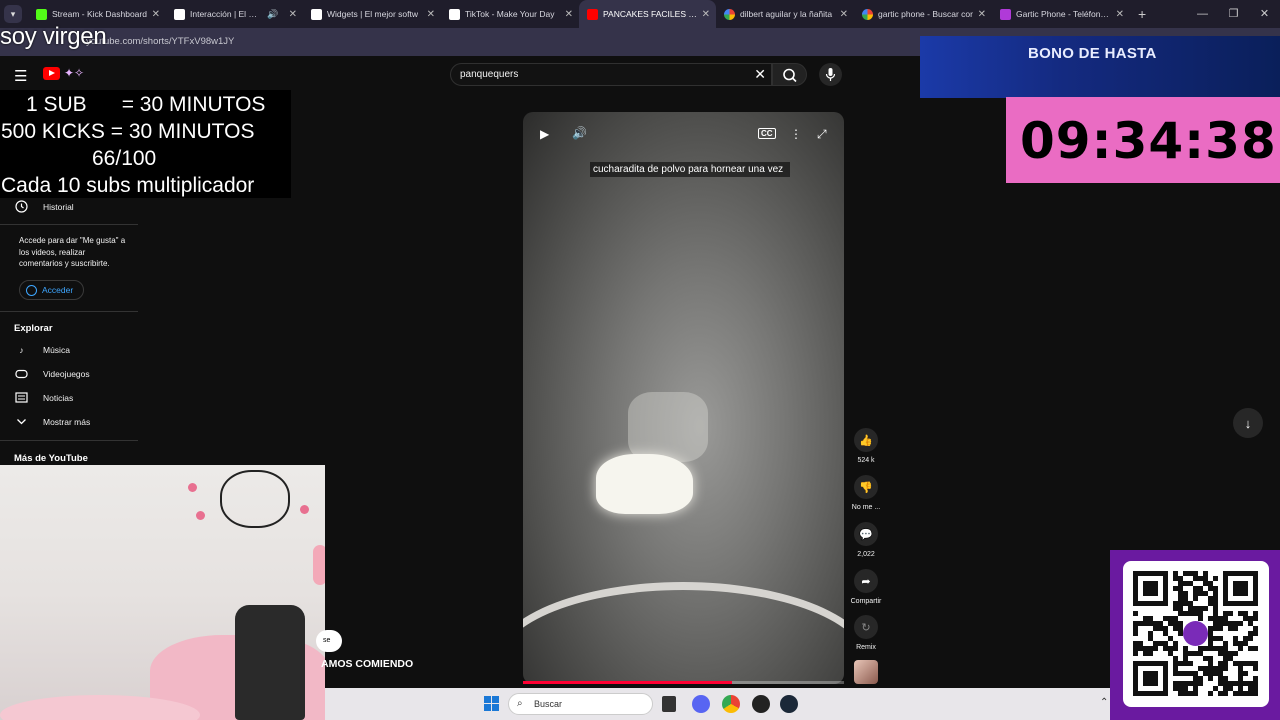 Image resolution: width=1280 pixels, height=720 pixels. What do you see at coordinates (796, 134) in the screenshot?
I see `more-options-icon: ⋮` at bounding box center [796, 134].